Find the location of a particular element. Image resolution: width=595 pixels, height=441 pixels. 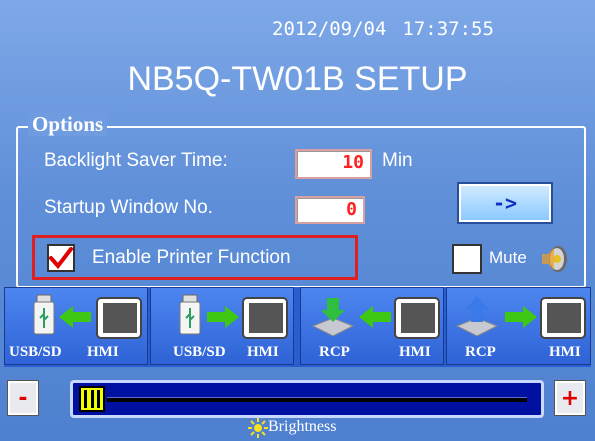

brightness-label: Brightness is located at coordinates (302, 426).